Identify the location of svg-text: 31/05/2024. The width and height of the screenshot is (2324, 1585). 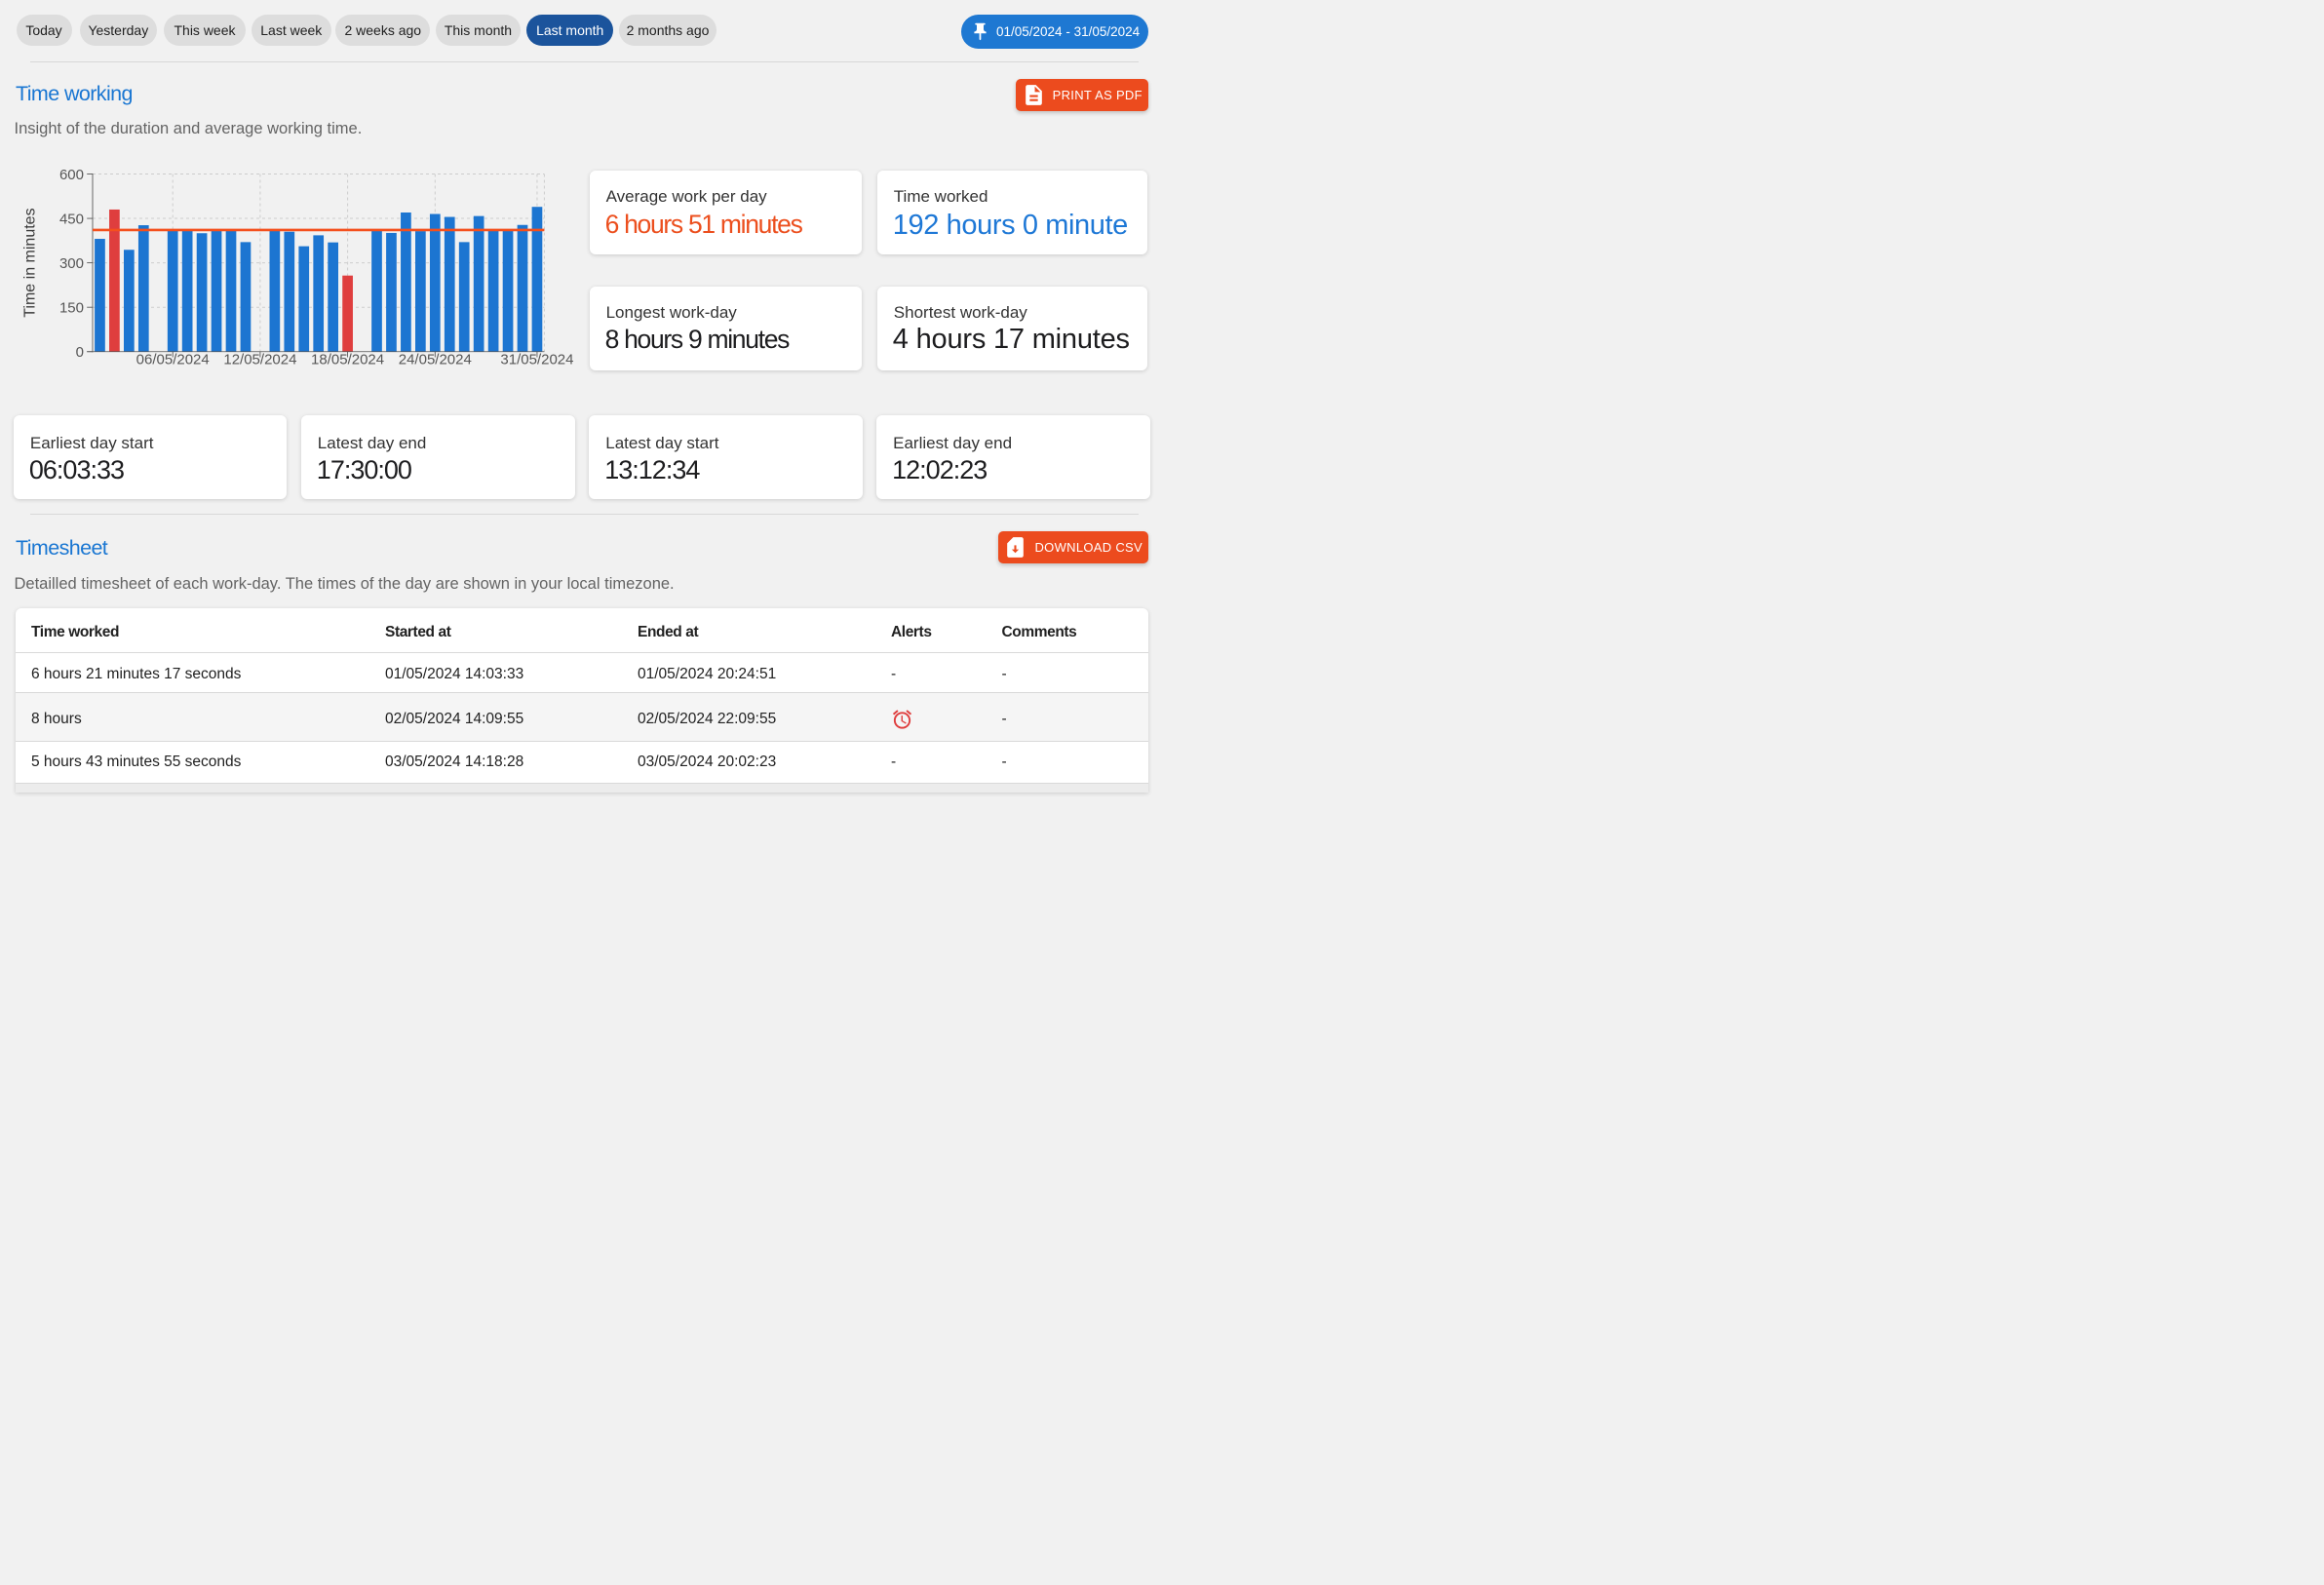
(536, 359).